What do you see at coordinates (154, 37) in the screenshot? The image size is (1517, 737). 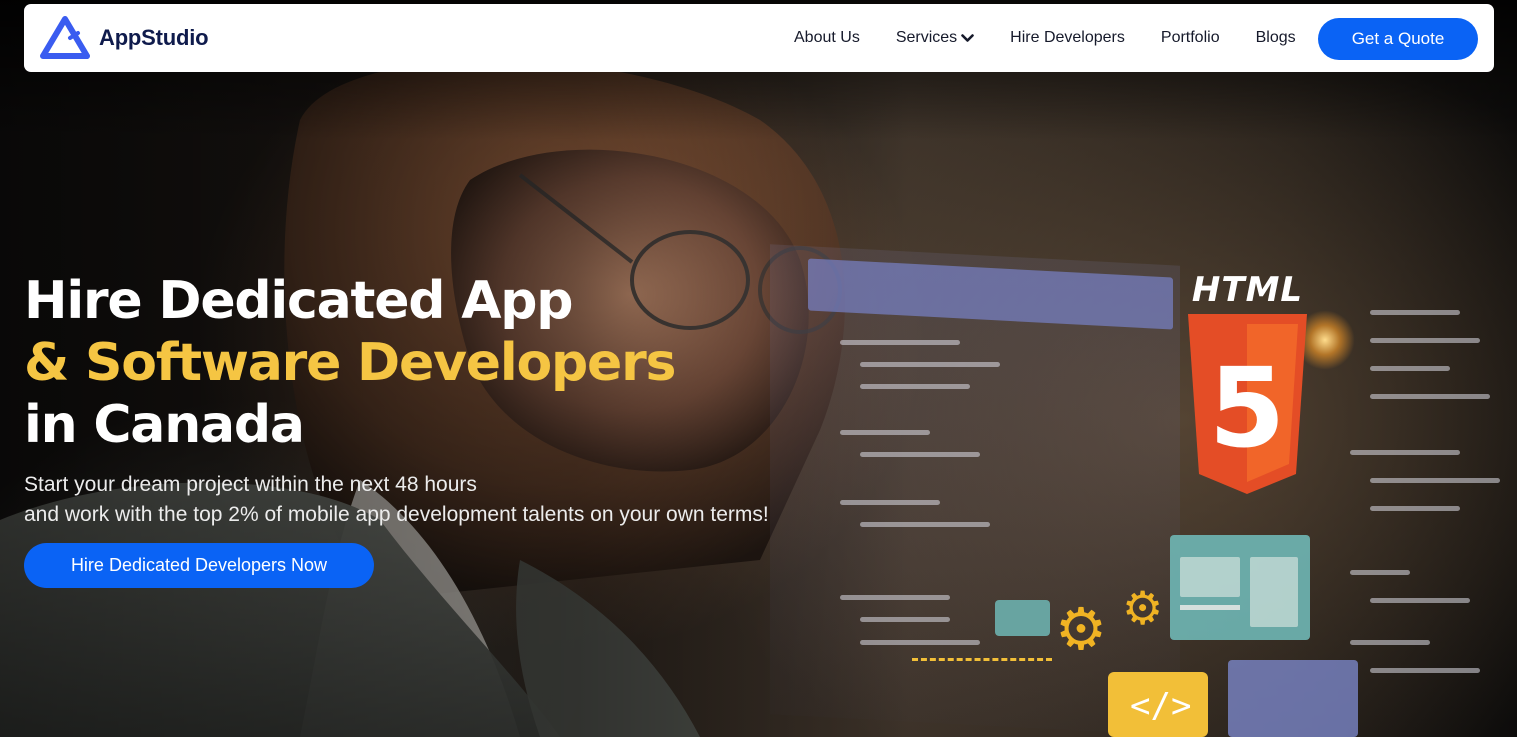 I see `brand-name: AppStudio` at bounding box center [154, 37].